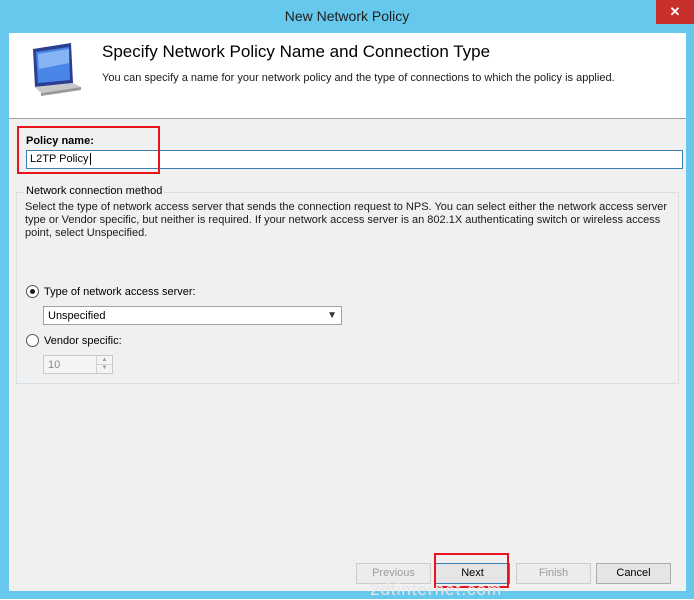  I want to click on computer-monitor-icon, so click(57, 69).